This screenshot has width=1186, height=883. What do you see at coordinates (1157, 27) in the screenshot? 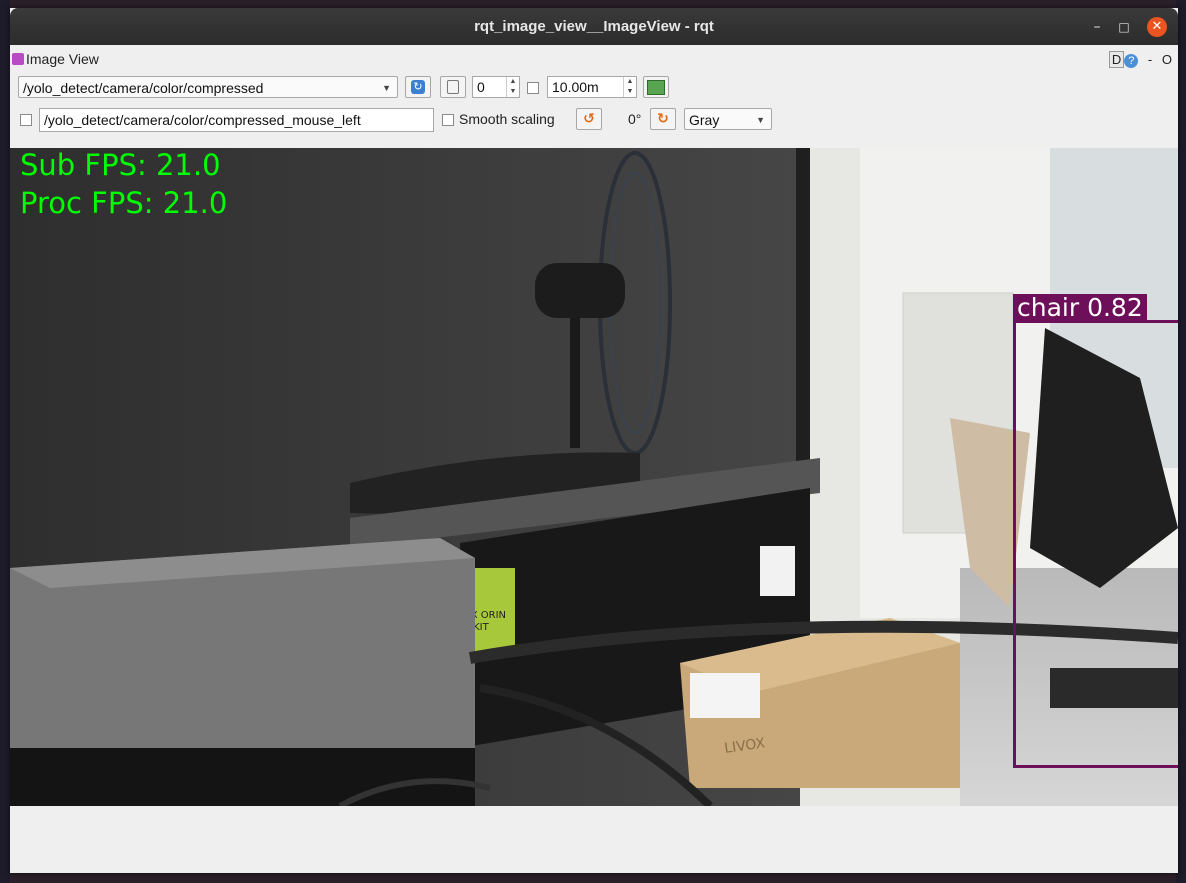
I see `close-button: ✕` at bounding box center [1157, 27].